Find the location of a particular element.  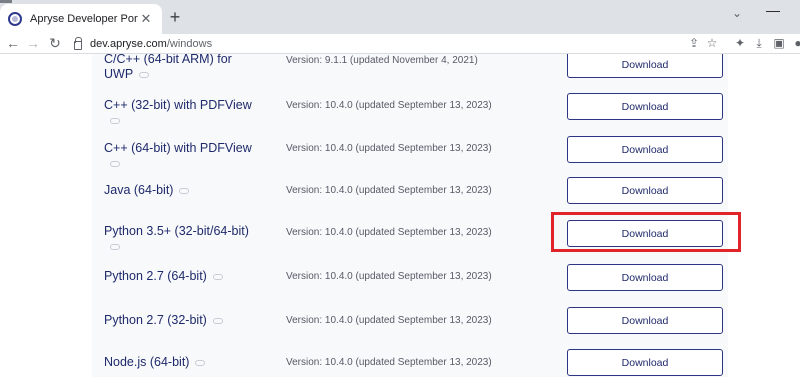

url-text: dev.apryse.com/windows is located at coordinates (151, 44).